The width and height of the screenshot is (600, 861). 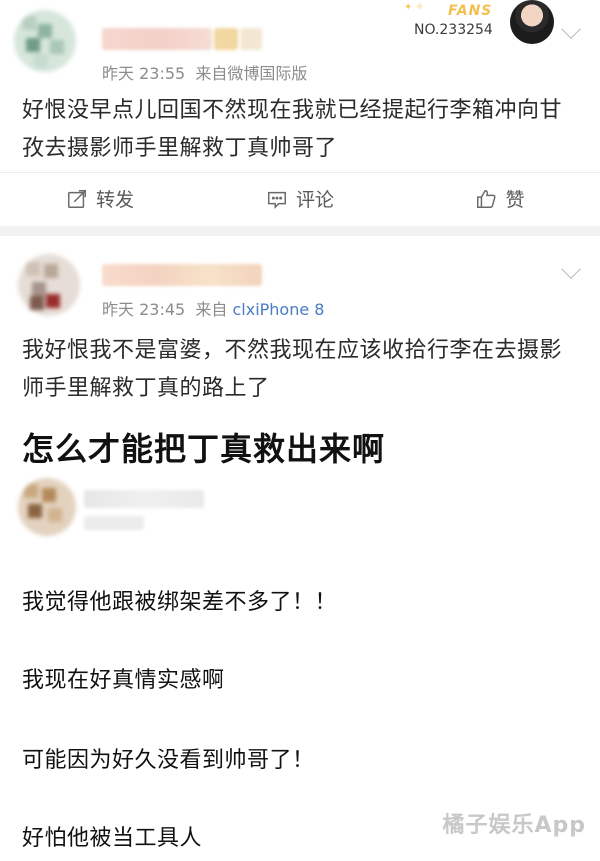 What do you see at coordinates (204, 449) in the screenshot?
I see `headline: 怎么才能把丁真救出来啊` at bounding box center [204, 449].